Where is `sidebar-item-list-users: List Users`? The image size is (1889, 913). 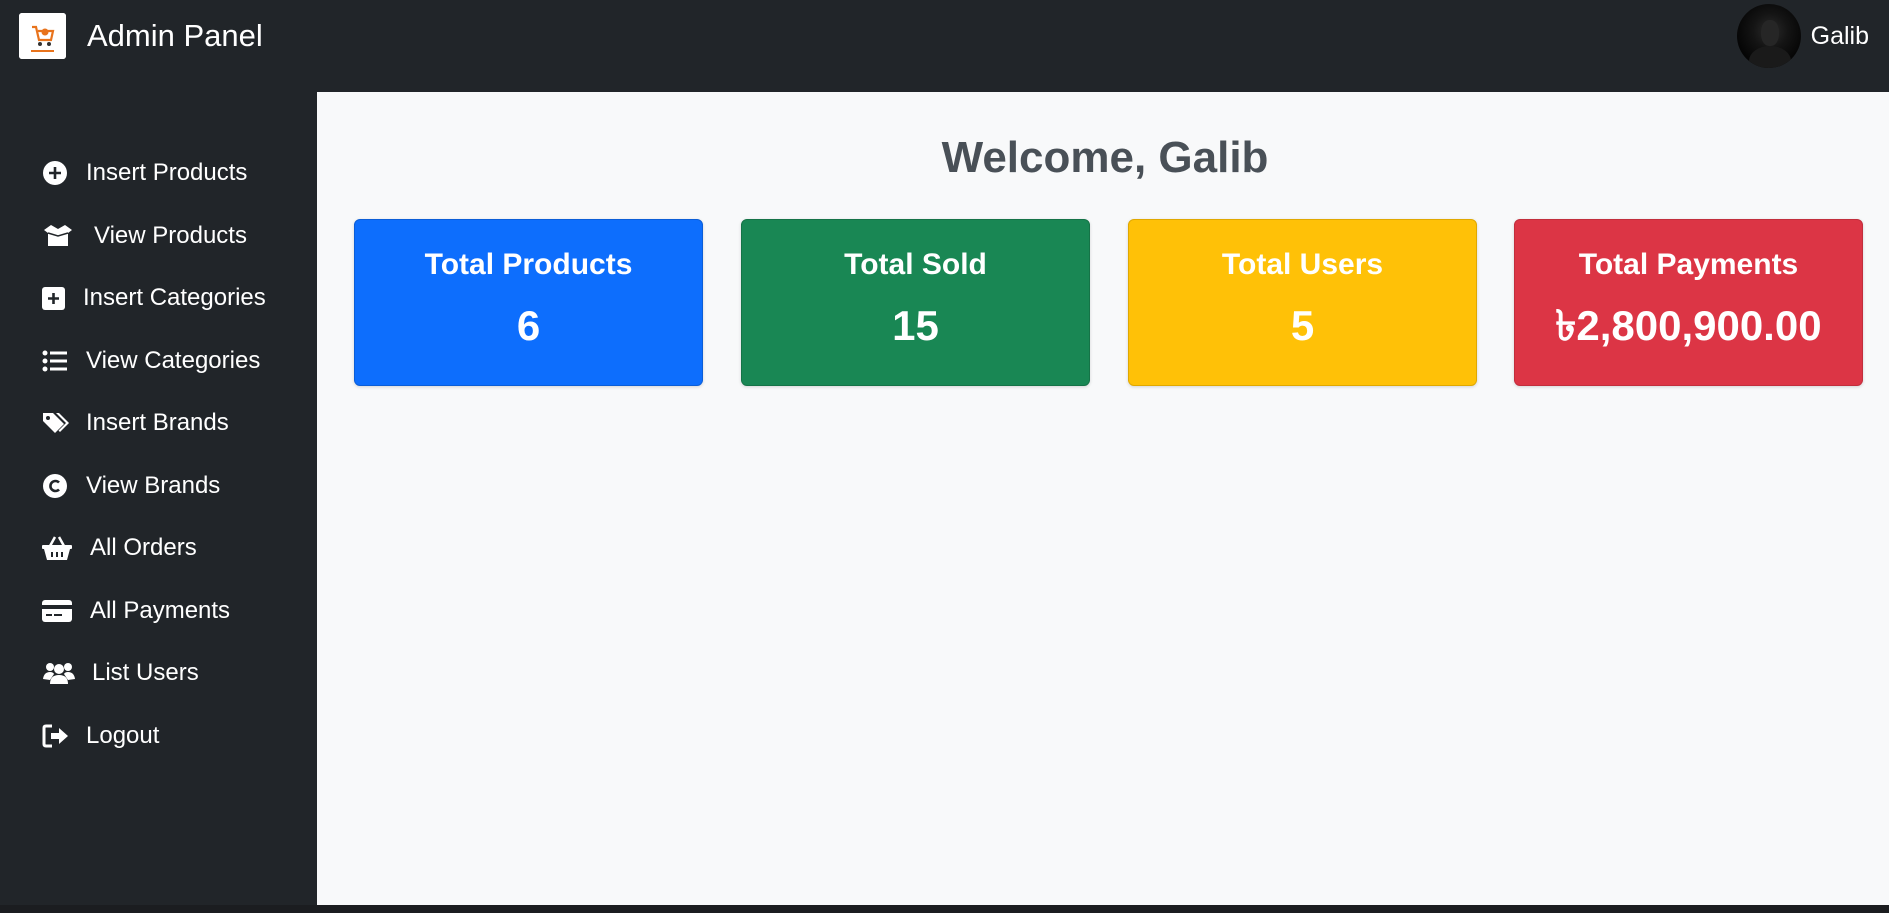
sidebar-item-list-users: List Users is located at coordinates (158, 673).